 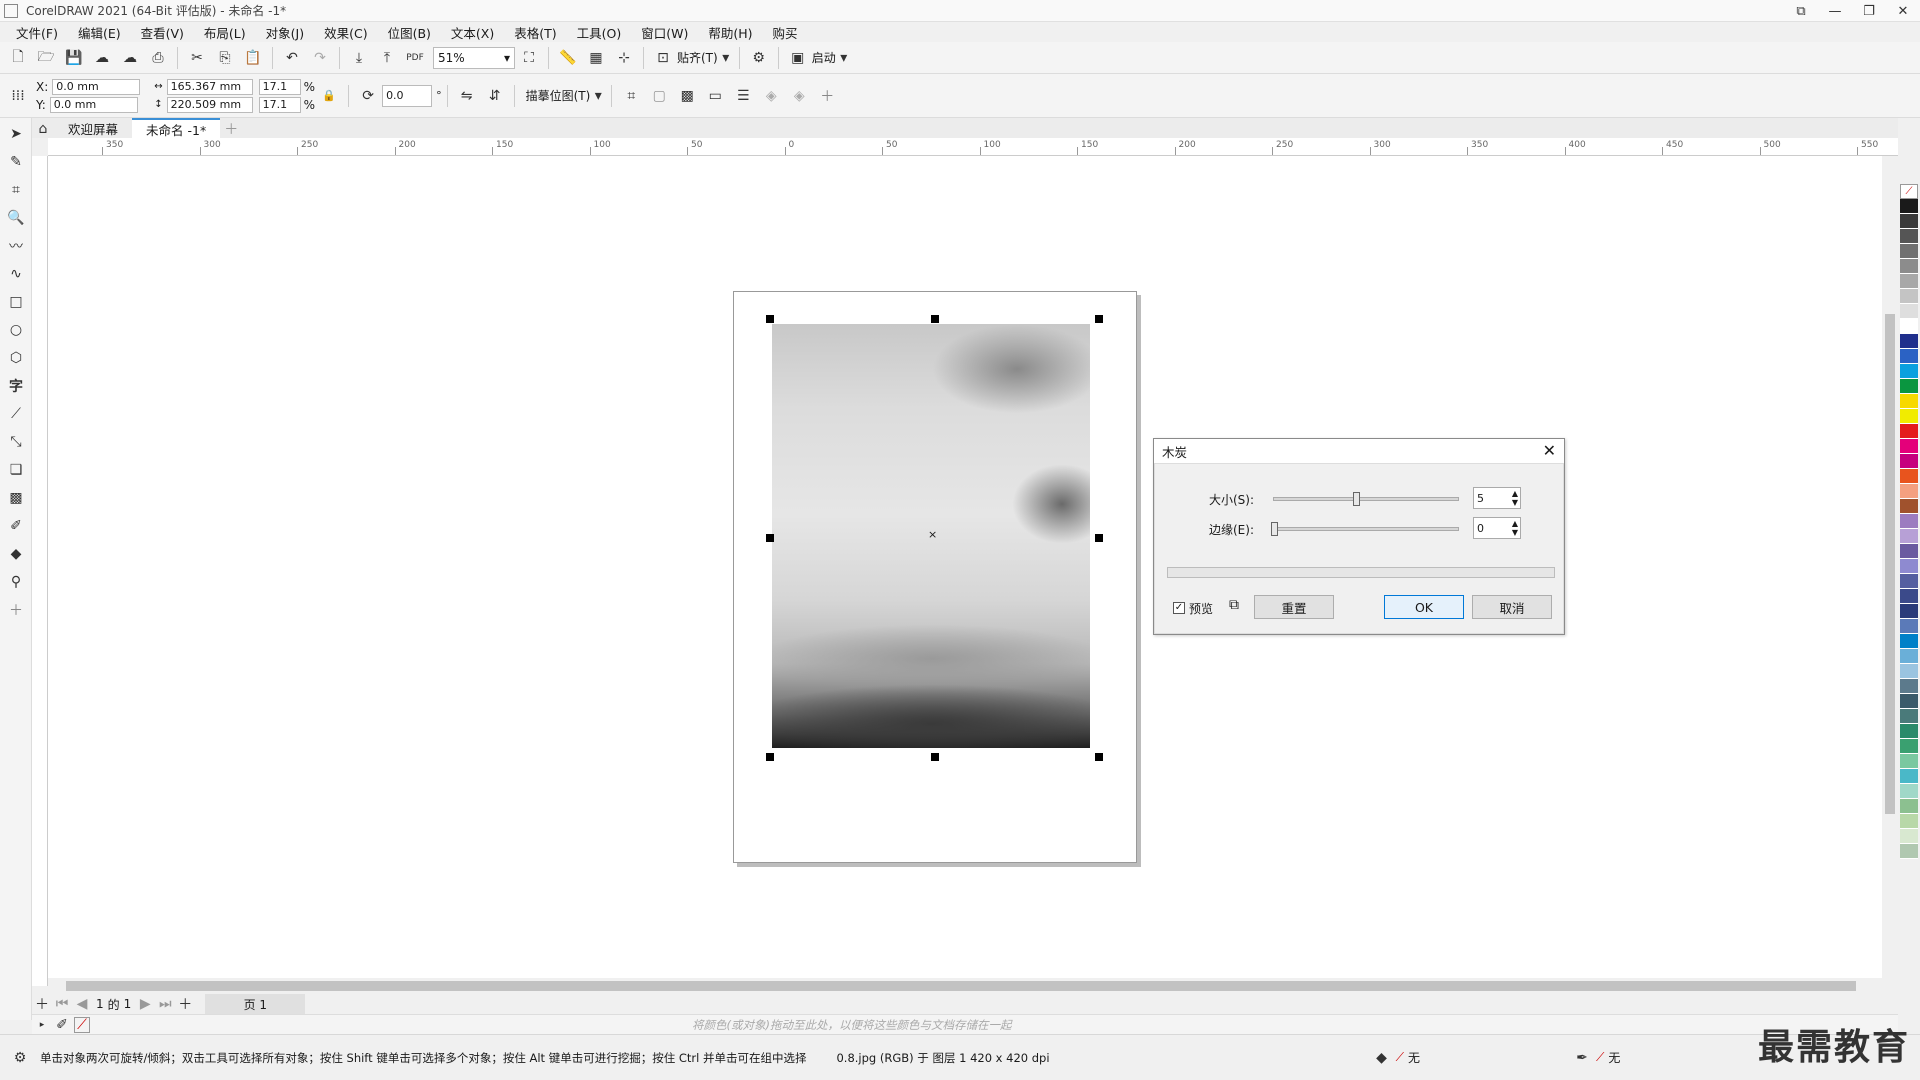 I want to click on last-page-icon: ⏭, so click(x=165, y=1004).